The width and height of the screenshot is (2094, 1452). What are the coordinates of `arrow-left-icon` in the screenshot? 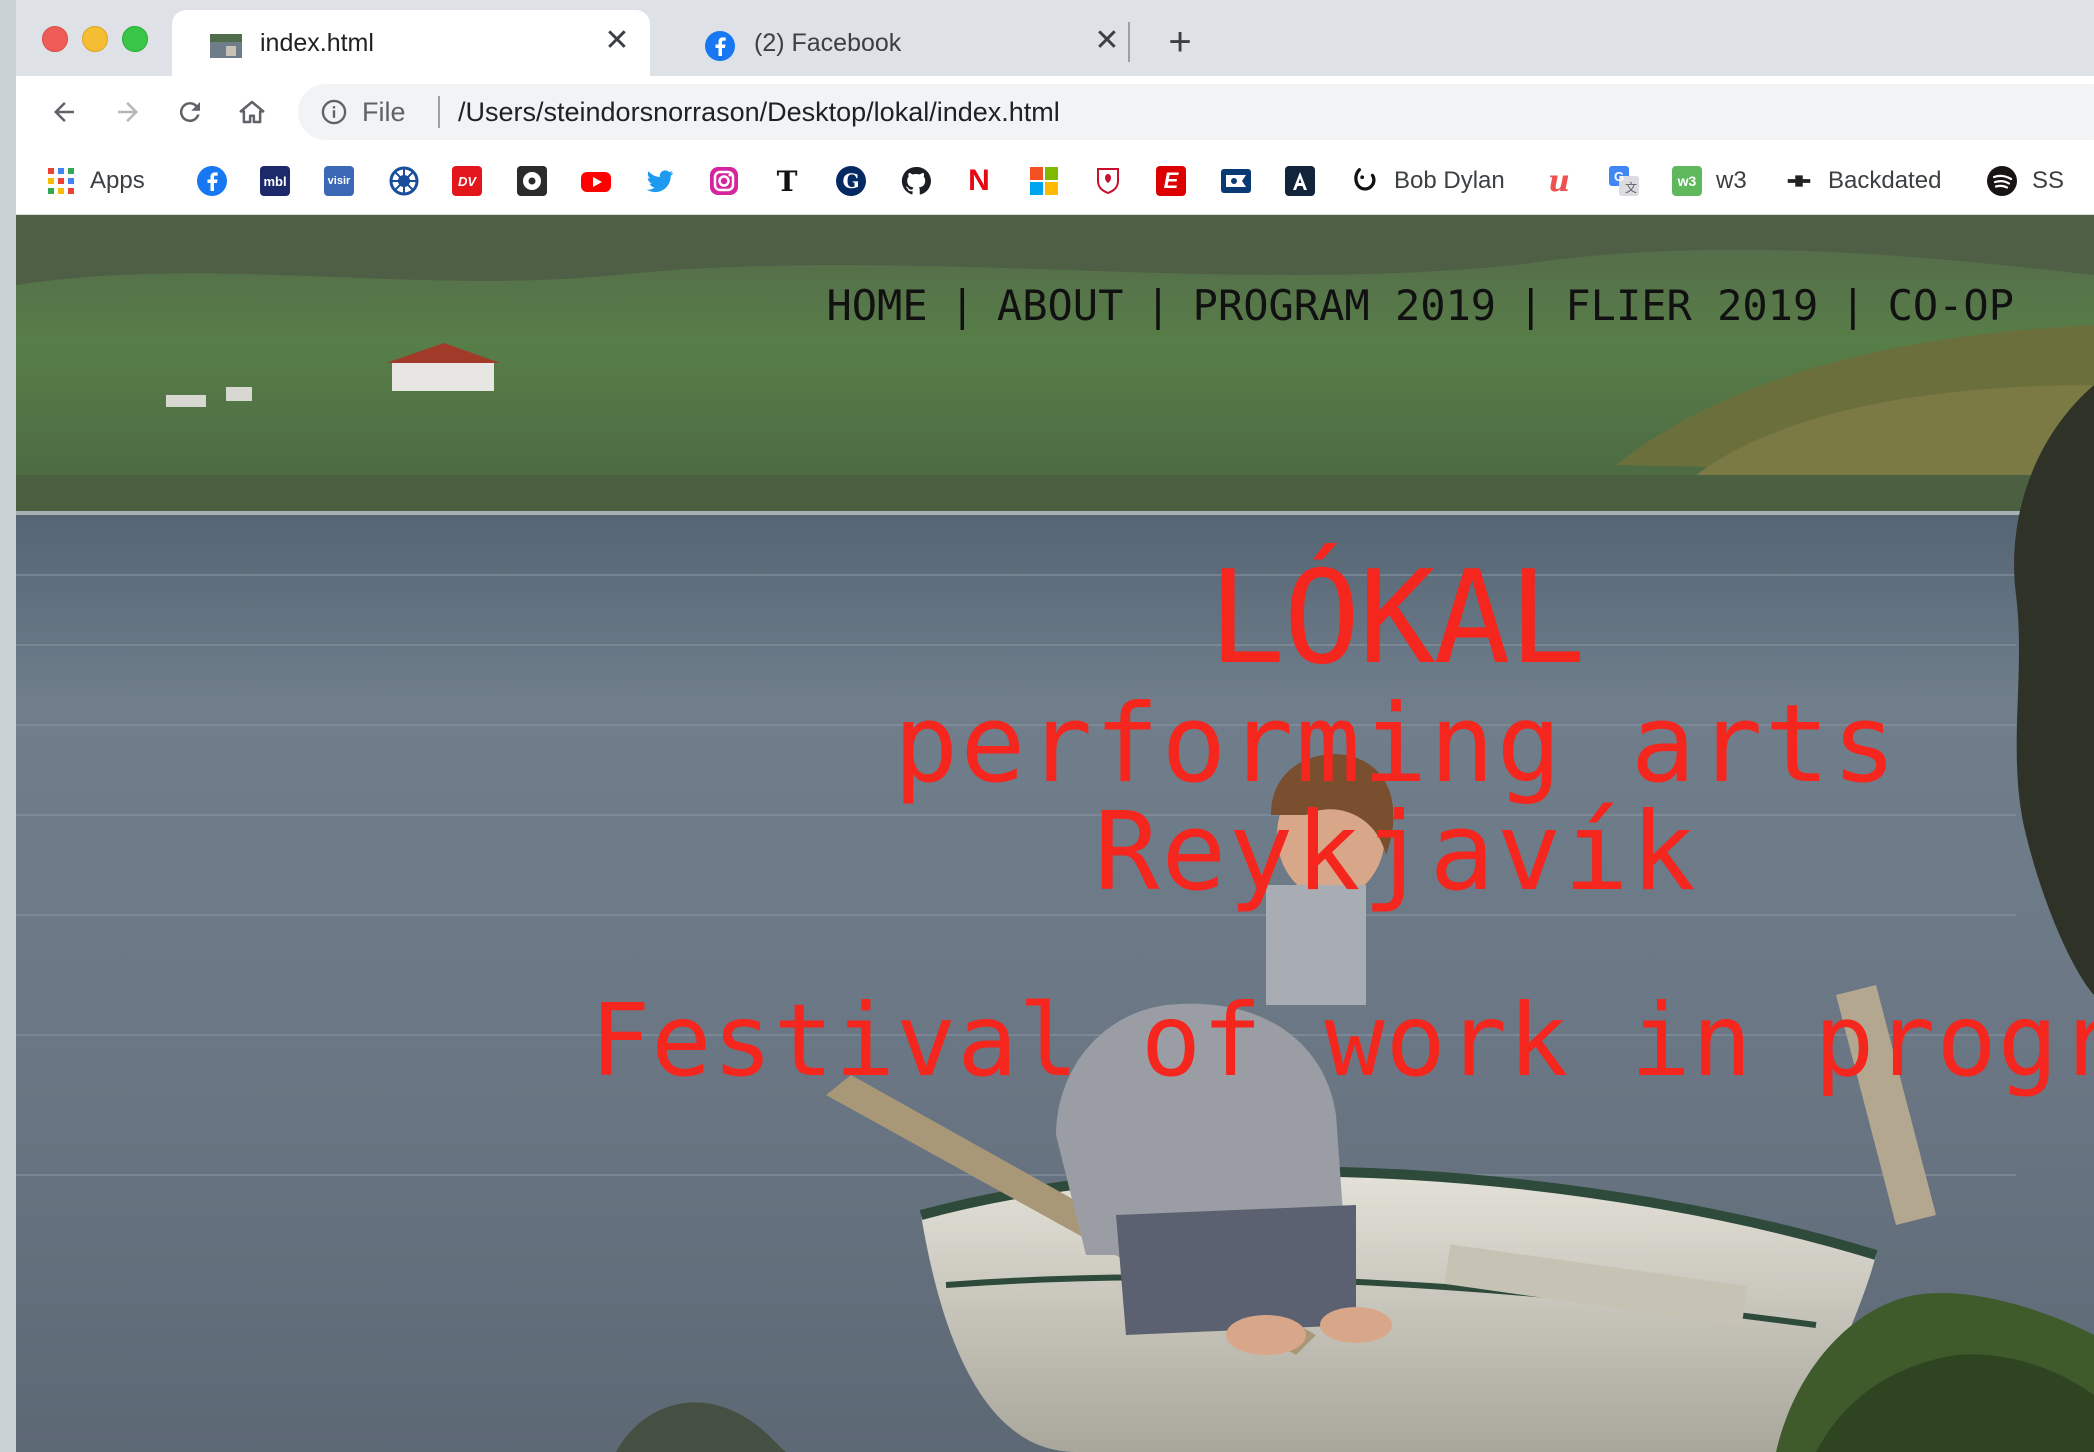 It's located at (64, 112).